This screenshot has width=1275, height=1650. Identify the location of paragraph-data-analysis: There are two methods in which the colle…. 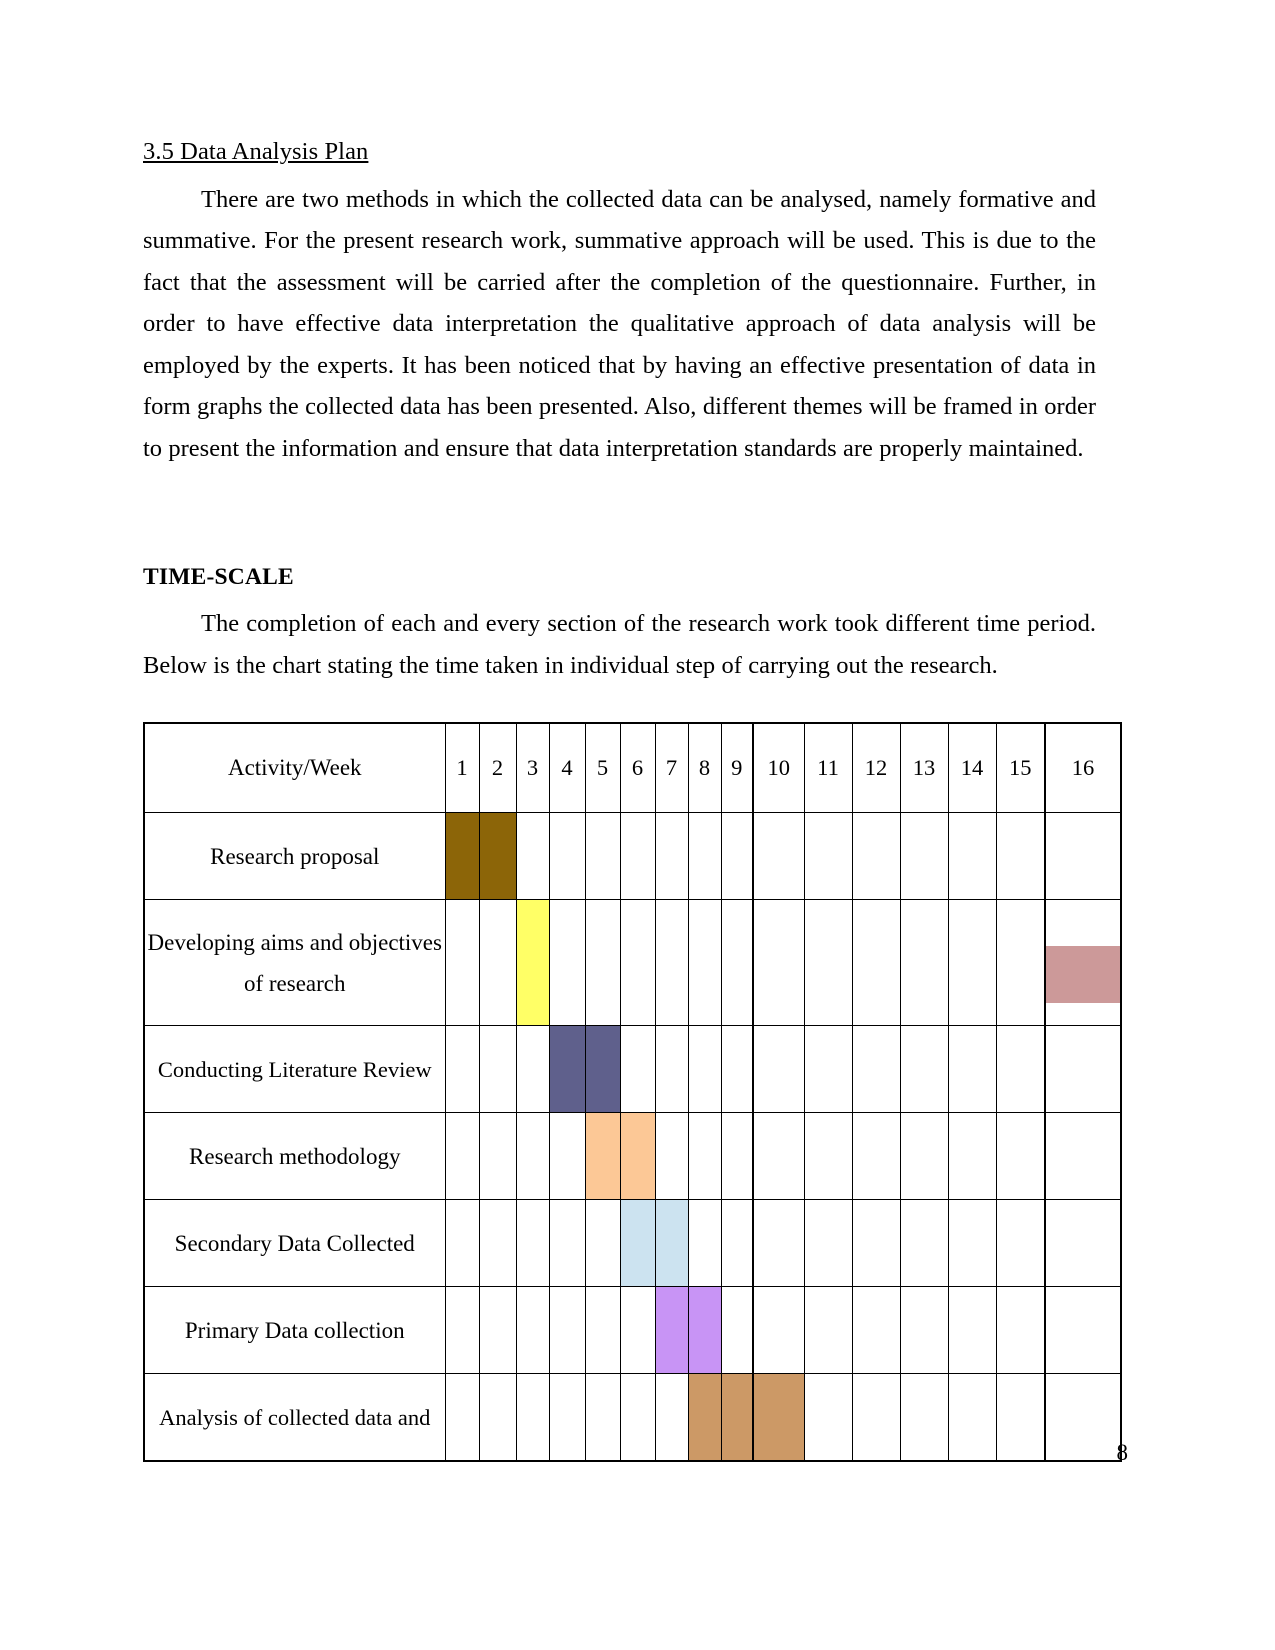
(619, 324).